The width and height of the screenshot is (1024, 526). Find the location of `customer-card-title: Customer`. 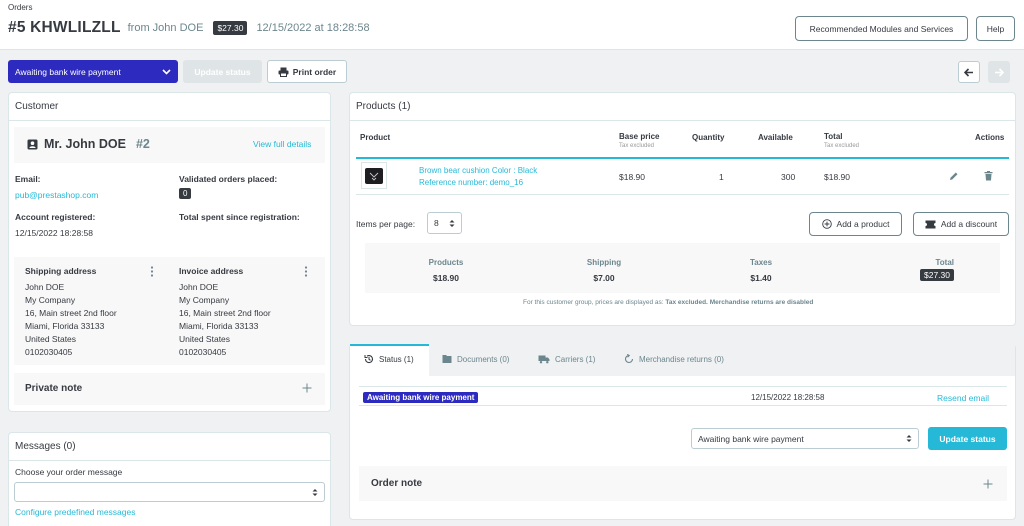

customer-card-title: Customer is located at coordinates (169, 107).